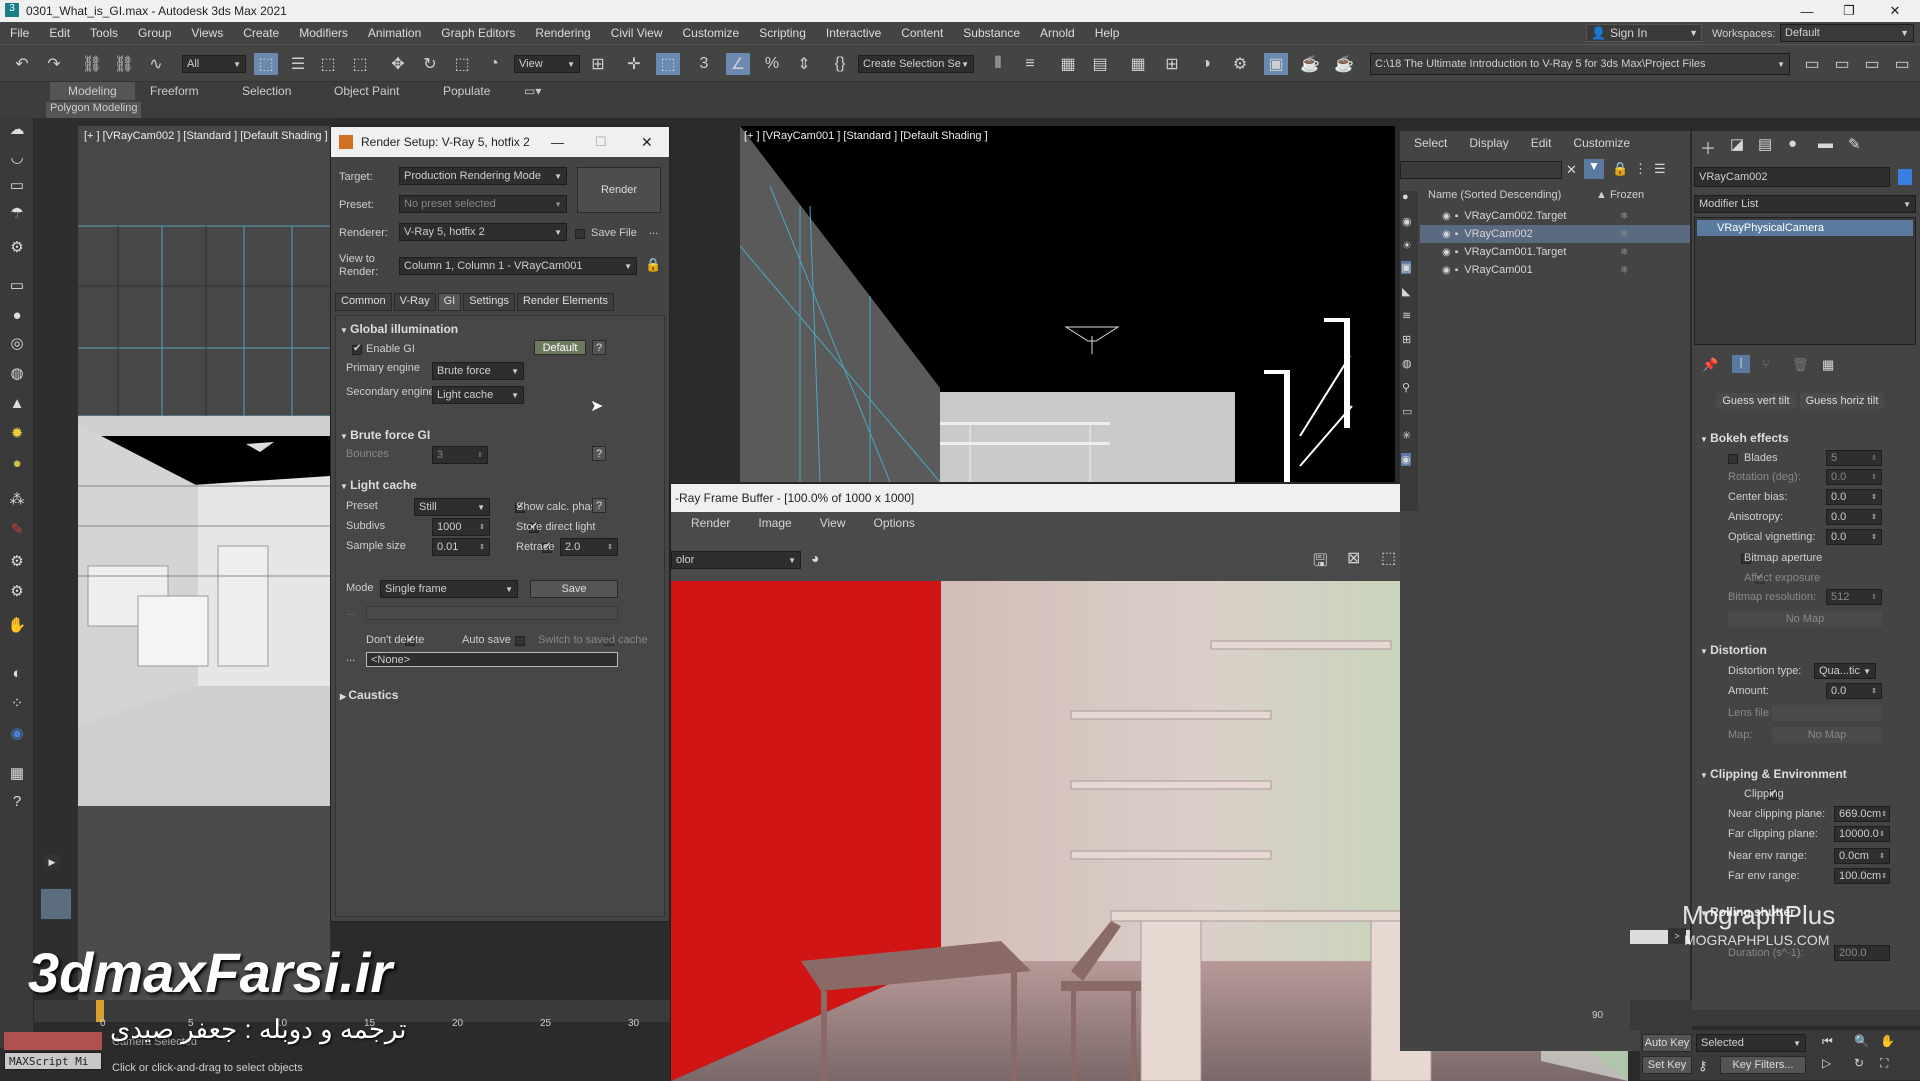 Image resolution: width=1920 pixels, height=1081 pixels. Describe the element at coordinates (483, 204) in the screenshot. I see `preset-dropdown: No preset selected ▼` at that location.